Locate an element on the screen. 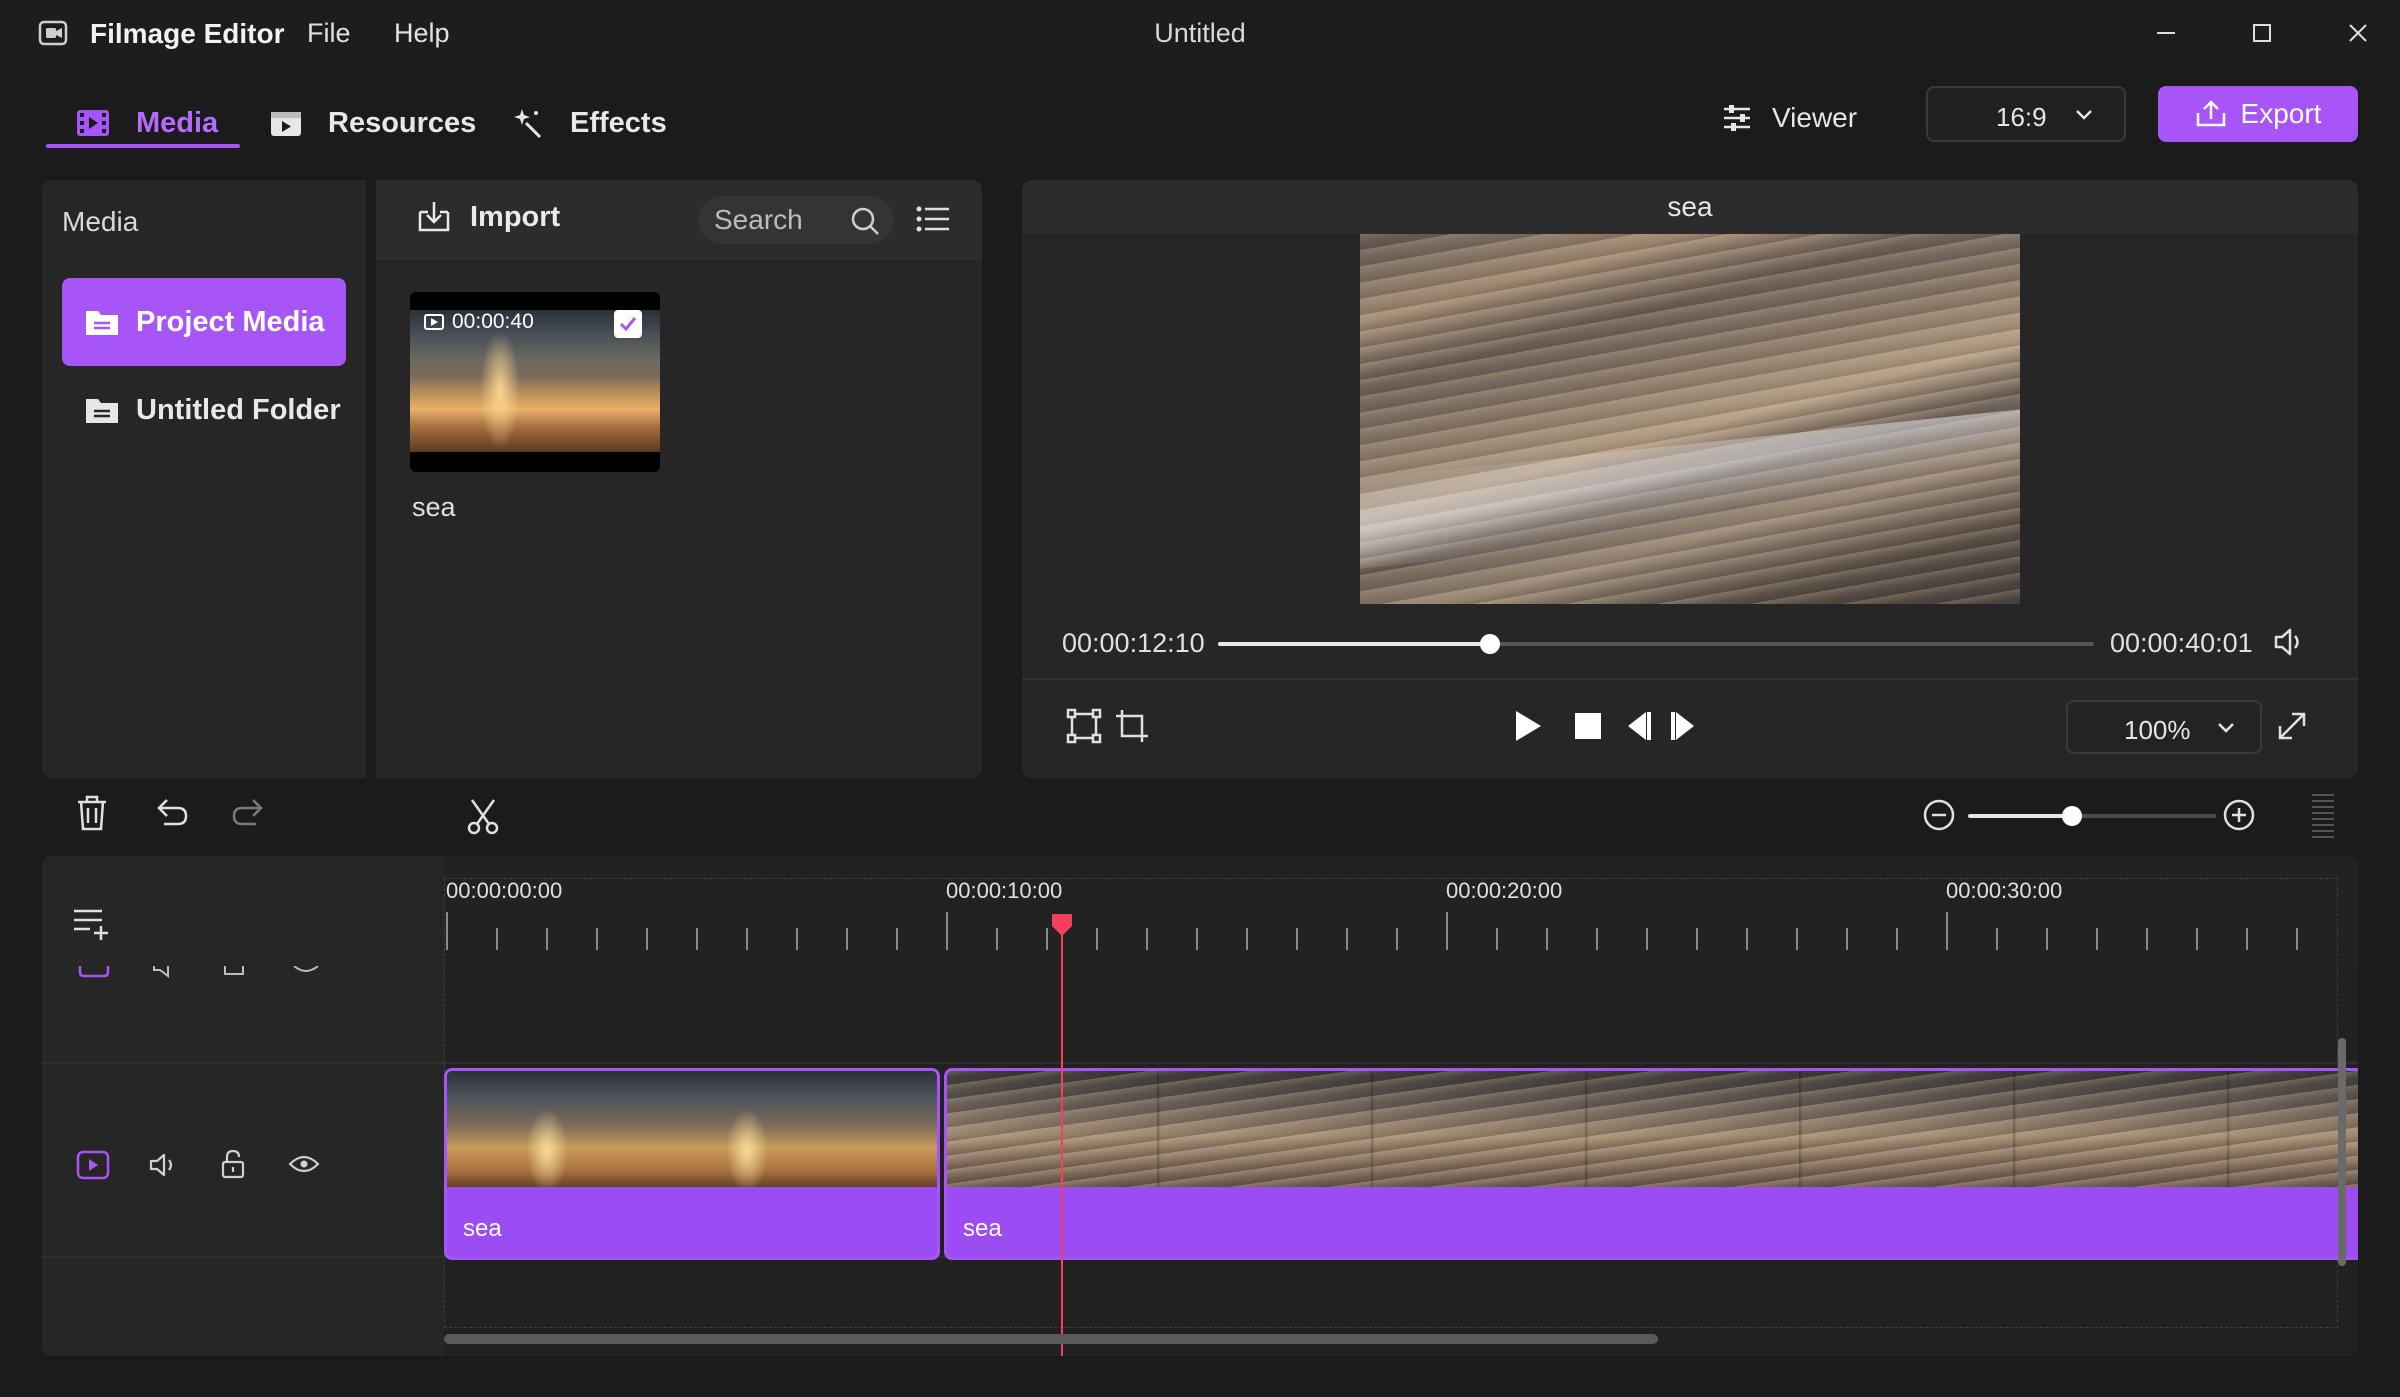  export-button: Export is located at coordinates (2258, 114).